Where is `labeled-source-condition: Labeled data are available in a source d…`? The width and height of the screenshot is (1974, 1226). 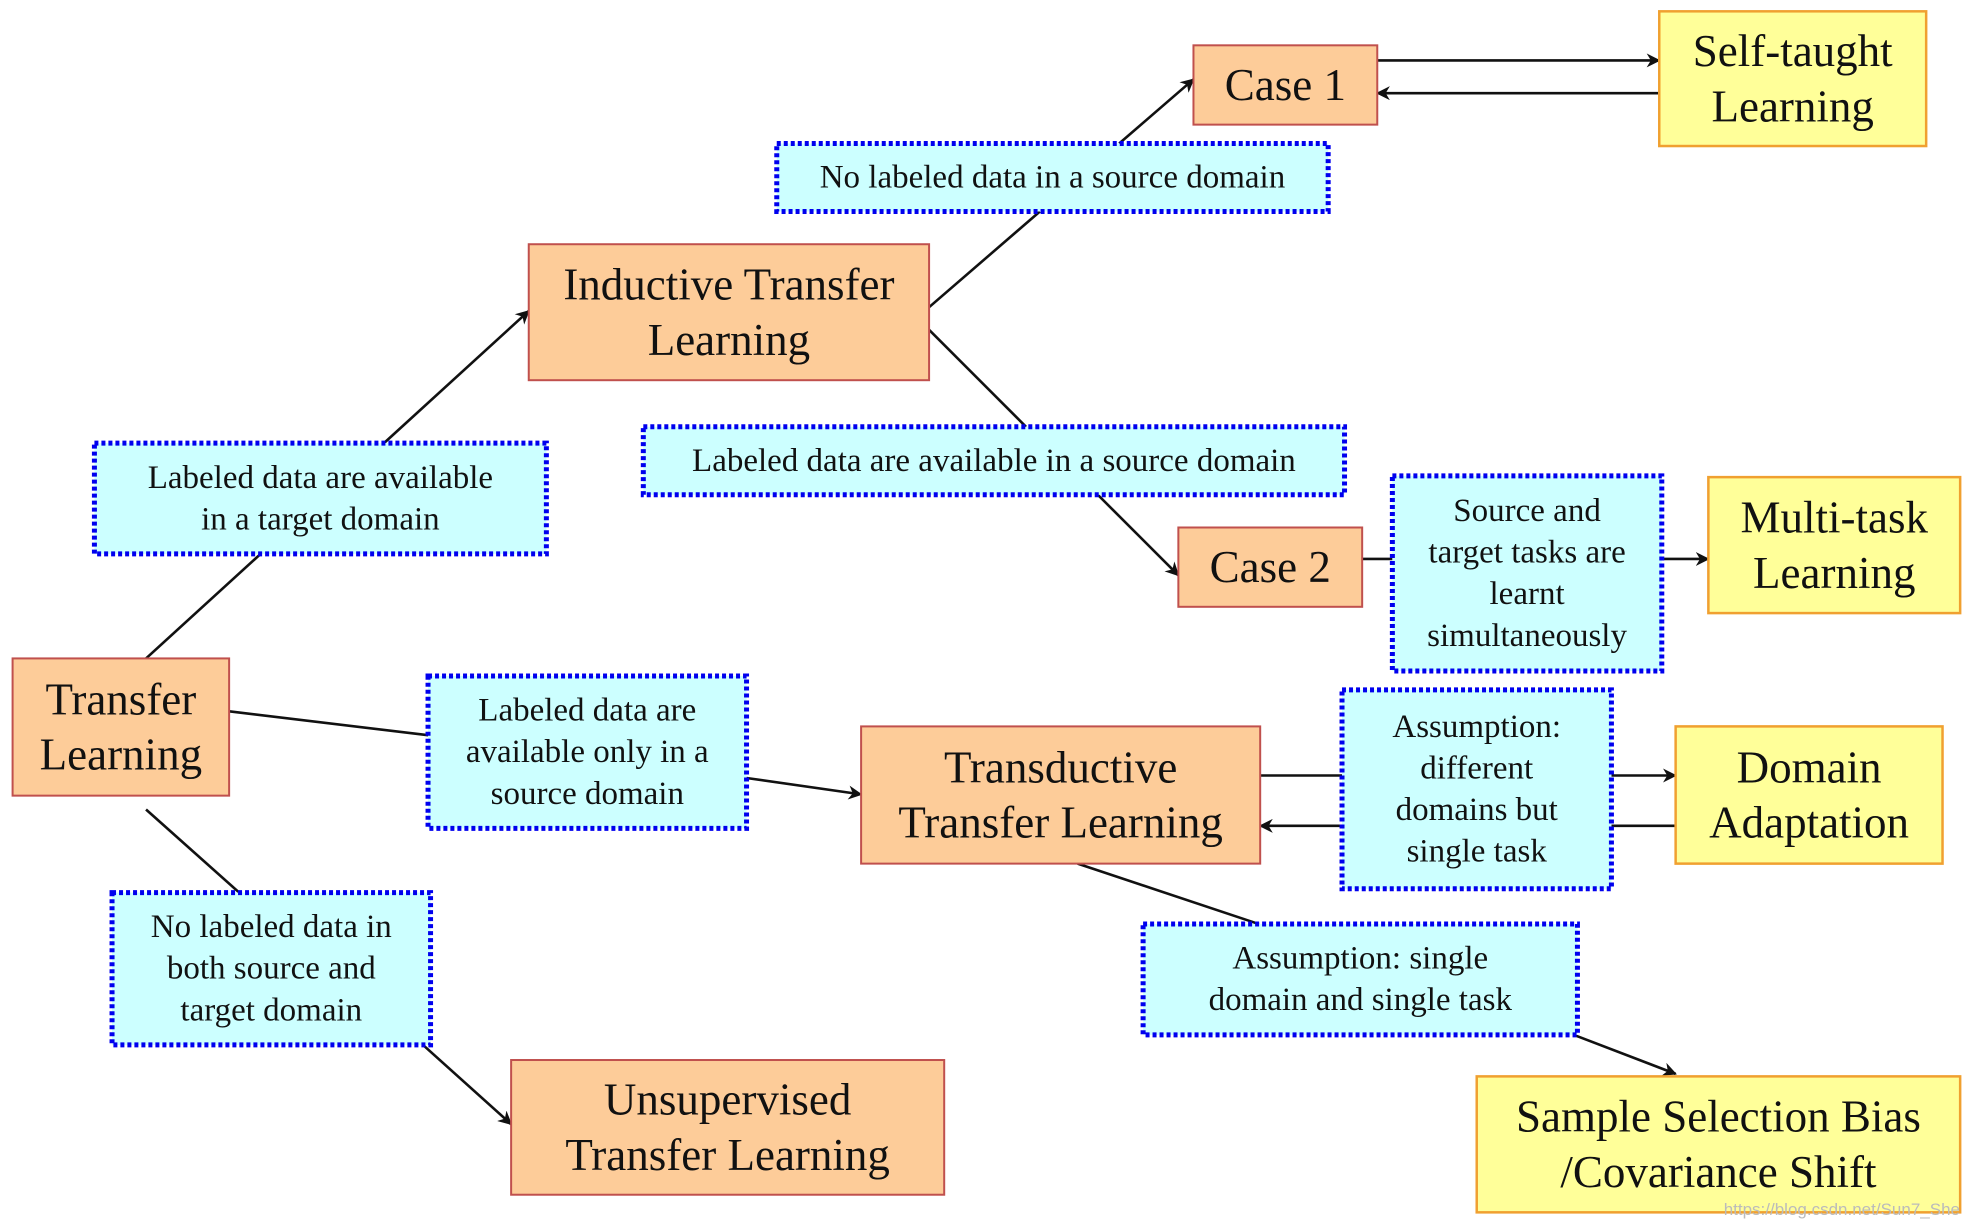
labeled-source-condition: Labeled data are available in a source d… is located at coordinates (994, 461).